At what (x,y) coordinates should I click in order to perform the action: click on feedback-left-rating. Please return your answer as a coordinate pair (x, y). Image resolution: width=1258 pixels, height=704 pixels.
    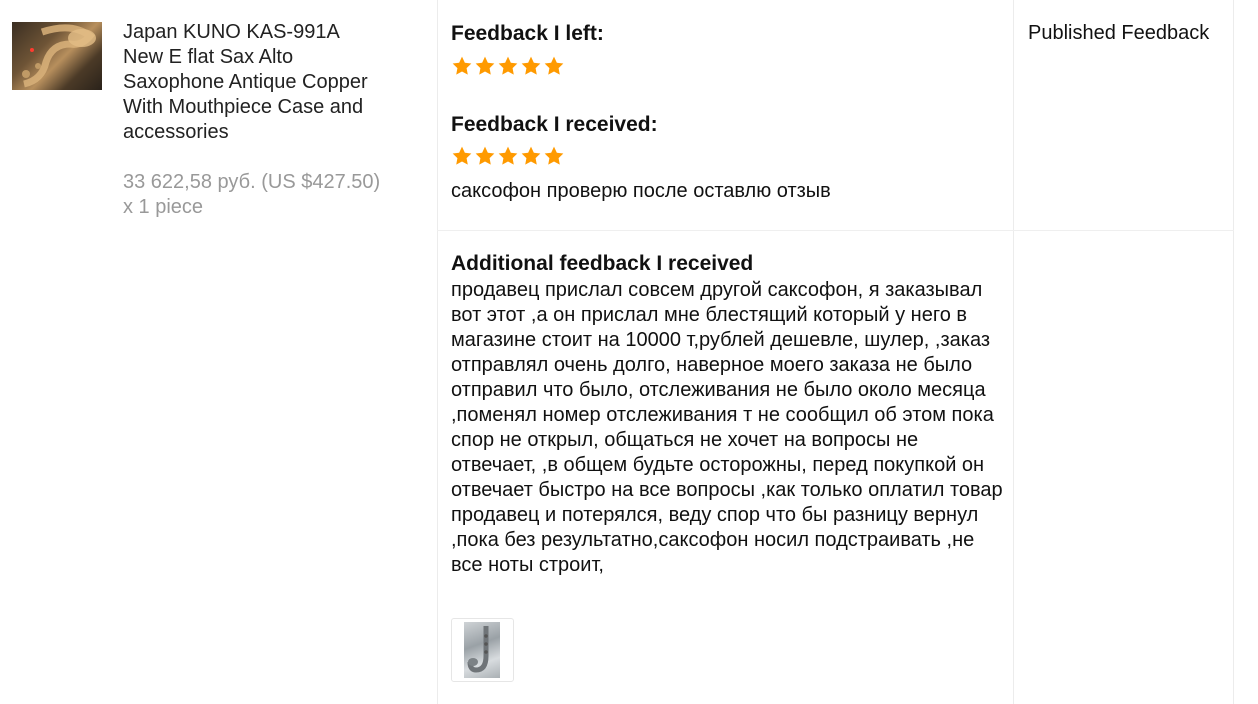
    Looking at the image, I should click on (508, 66).